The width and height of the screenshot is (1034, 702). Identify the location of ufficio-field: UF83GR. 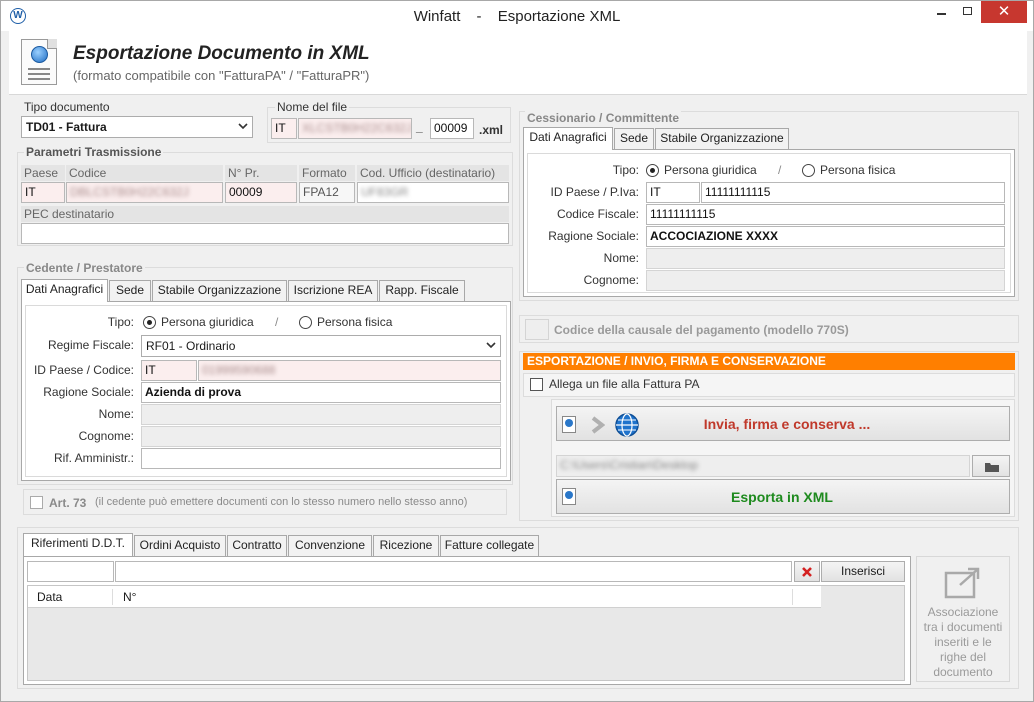
(433, 192).